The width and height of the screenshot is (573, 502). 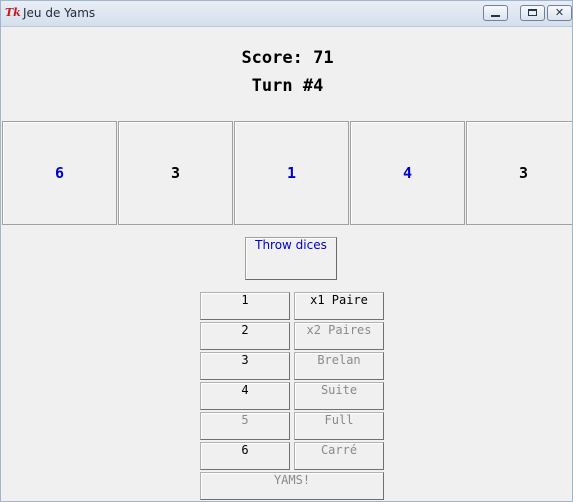 I want to click on turn-label: Turn #4, so click(x=287, y=86).